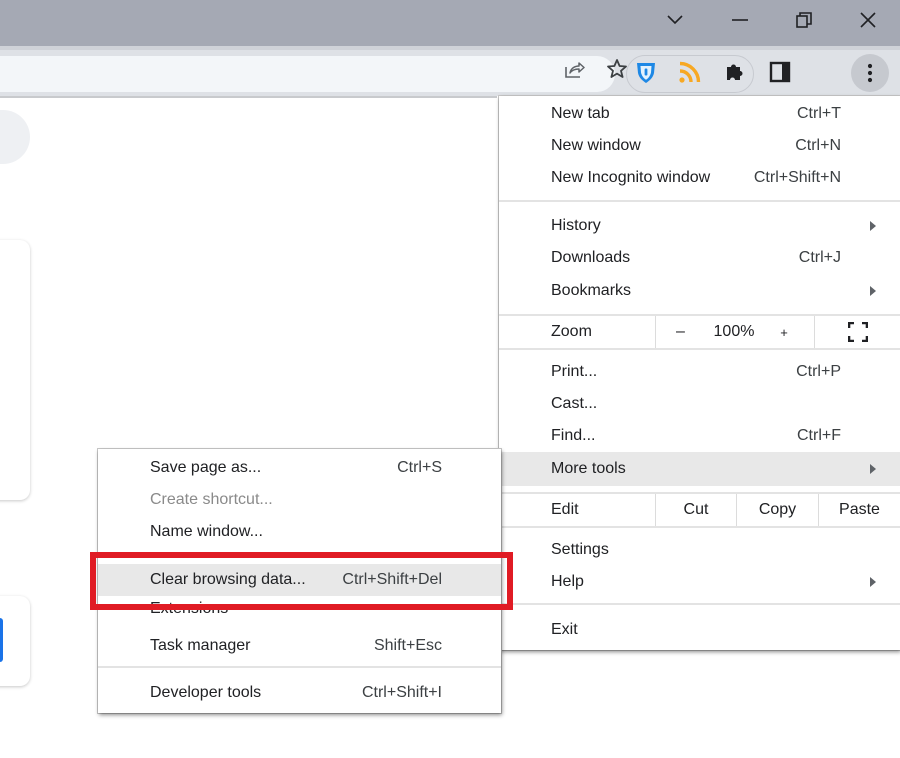 The width and height of the screenshot is (900, 758). What do you see at coordinates (819, 113) in the screenshot?
I see `menu-item-shortcut: Ctrl+T` at bounding box center [819, 113].